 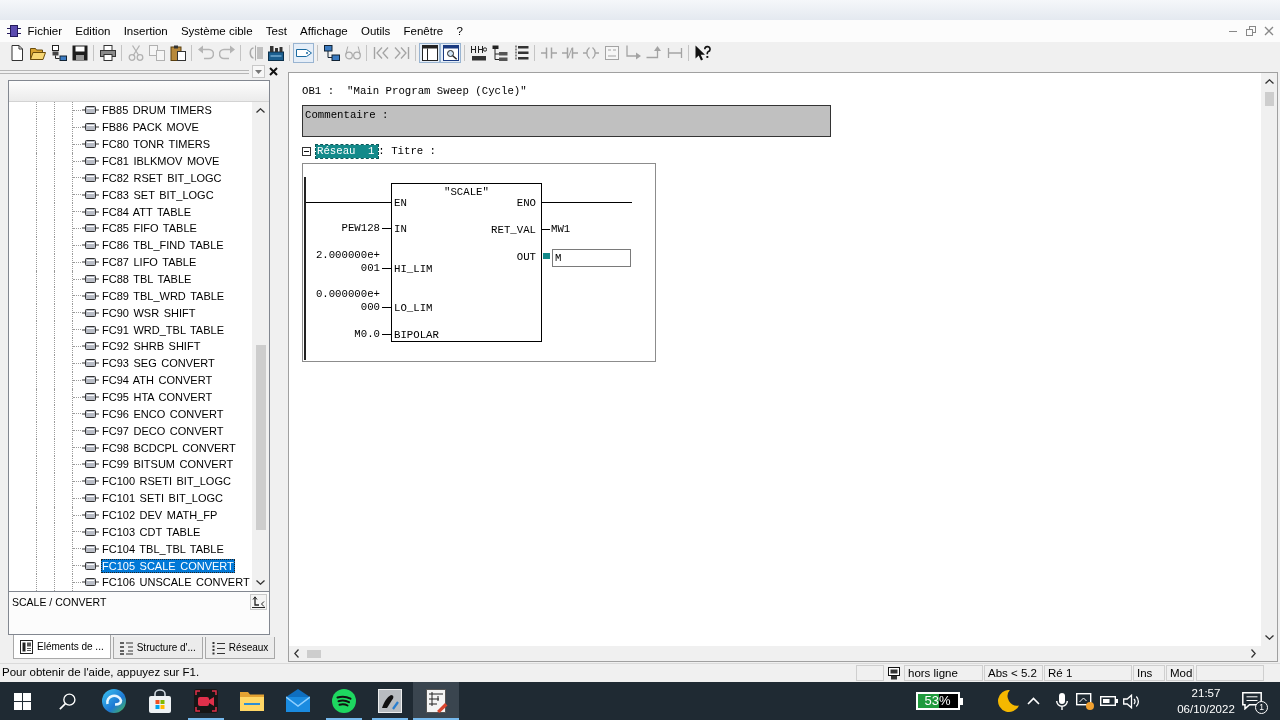 What do you see at coordinates (163, 413) in the screenshot?
I see `catalog-item: FC96 ENCO CONVERT` at bounding box center [163, 413].